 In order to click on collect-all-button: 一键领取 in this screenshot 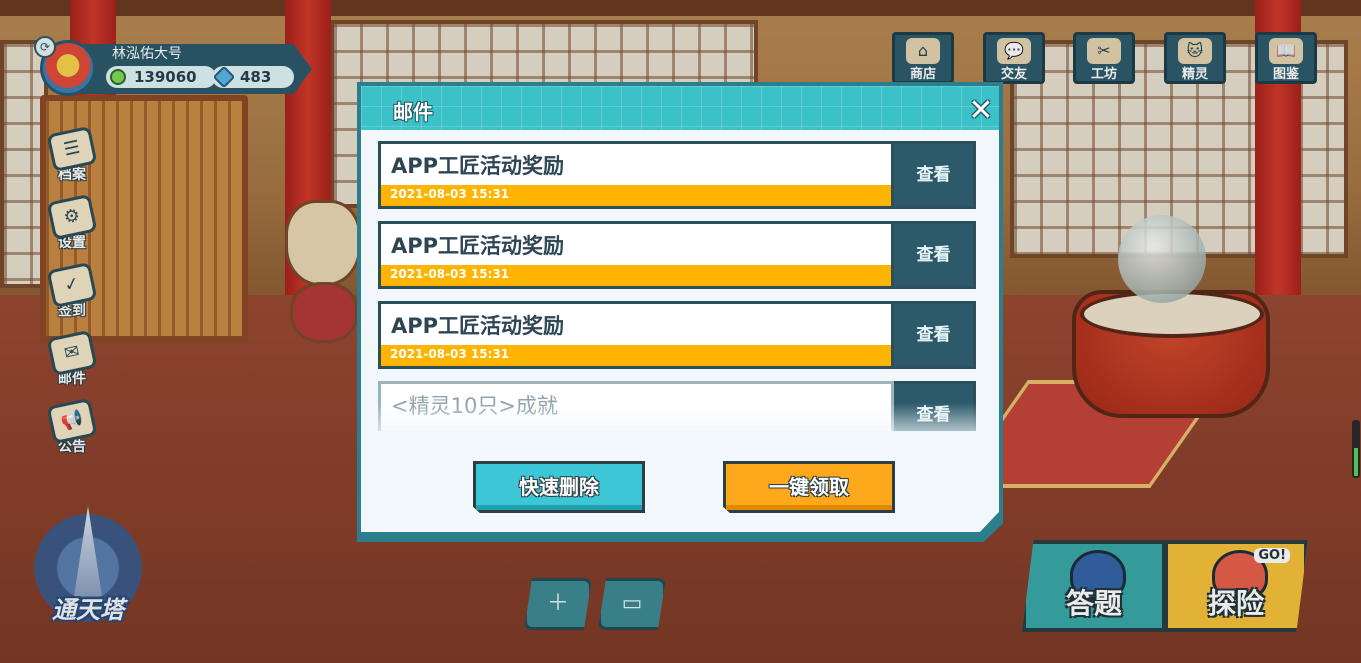, I will do `click(809, 487)`.